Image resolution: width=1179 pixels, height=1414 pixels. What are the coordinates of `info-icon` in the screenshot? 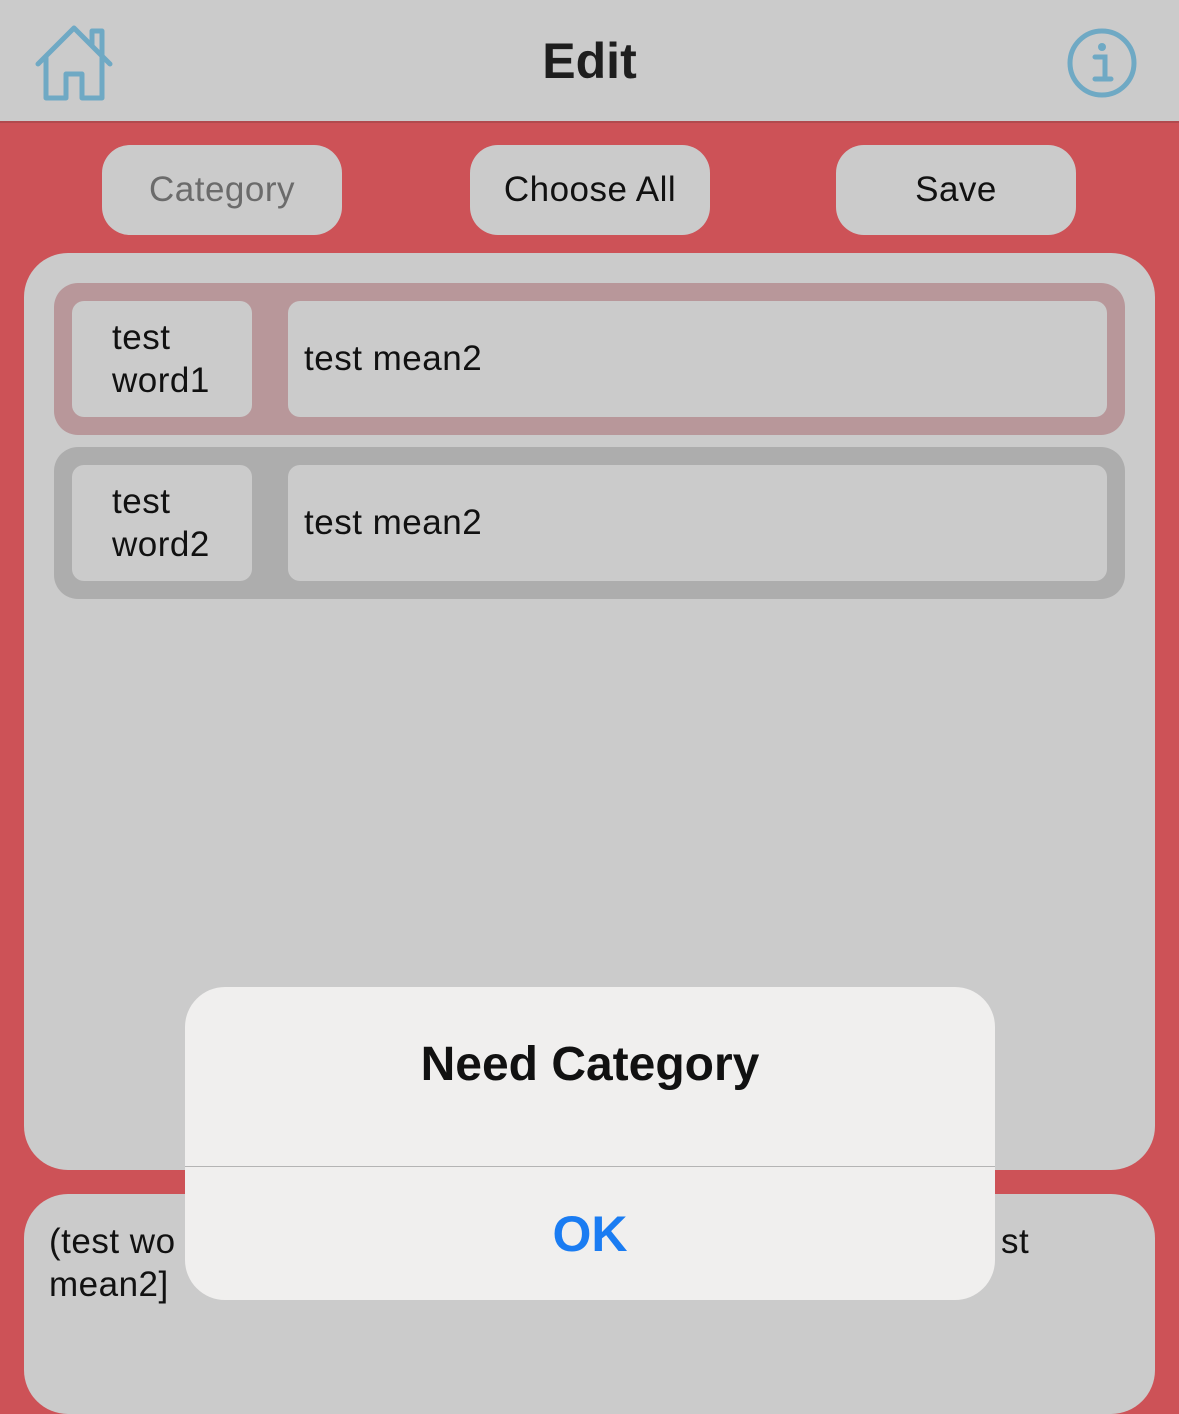 It's located at (1102, 63).